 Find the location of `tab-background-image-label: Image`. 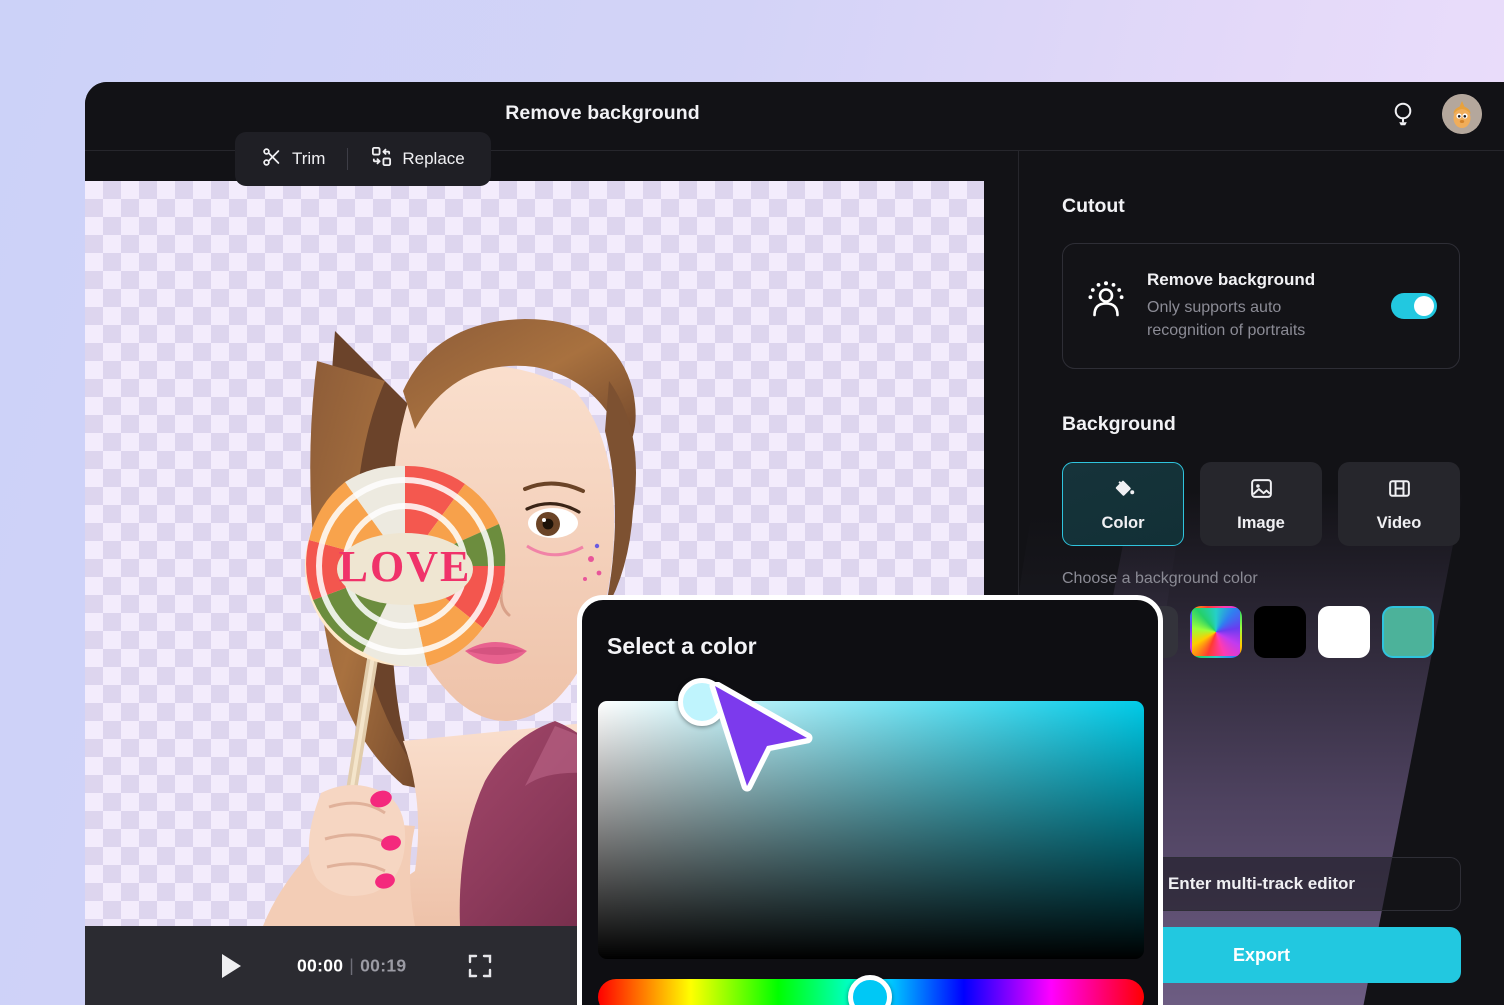

tab-background-image-label: Image is located at coordinates (1261, 522).